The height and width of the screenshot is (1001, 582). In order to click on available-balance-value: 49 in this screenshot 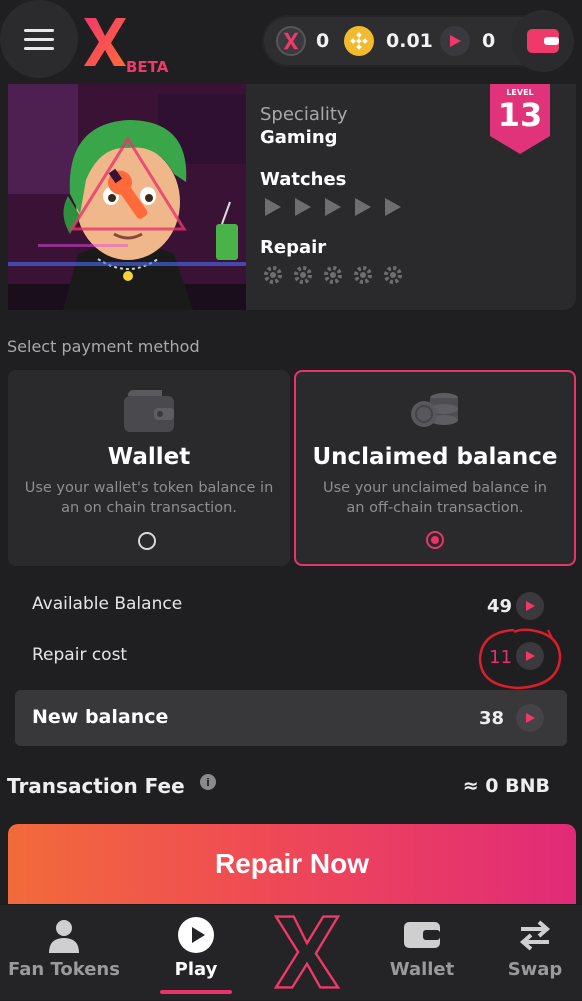, I will do `click(499, 606)`.